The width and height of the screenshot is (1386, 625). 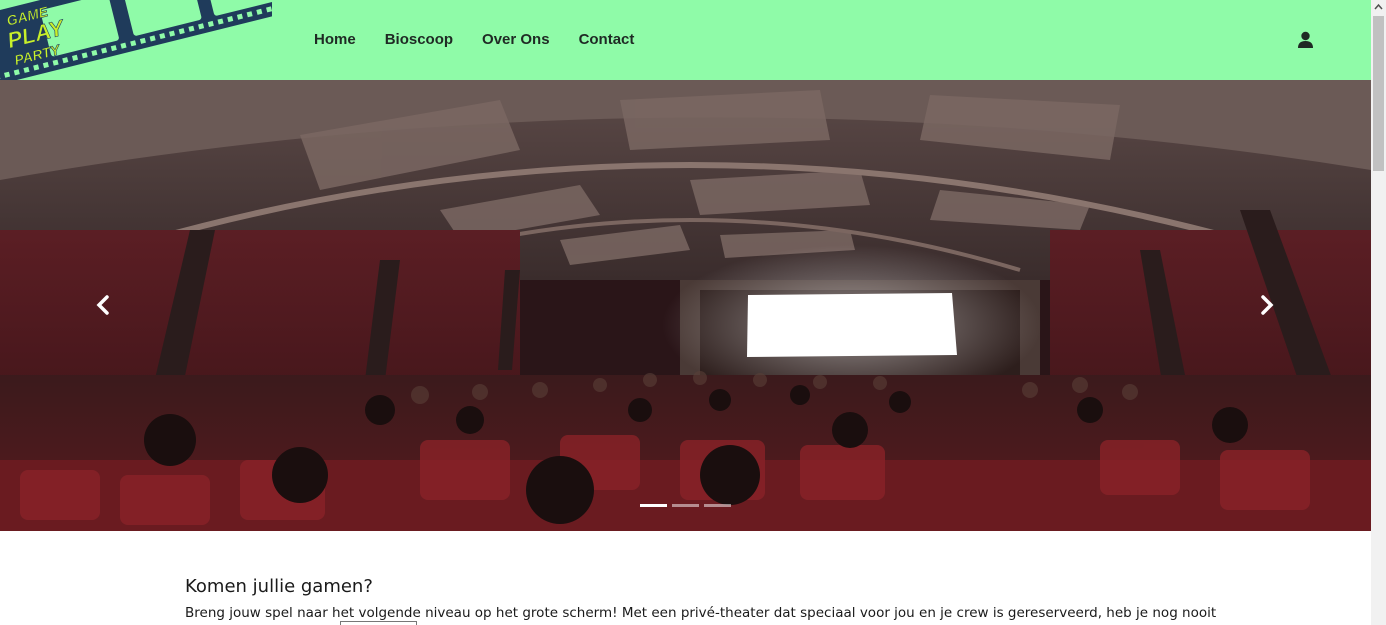 What do you see at coordinates (335, 40) in the screenshot?
I see `nav-home: Home` at bounding box center [335, 40].